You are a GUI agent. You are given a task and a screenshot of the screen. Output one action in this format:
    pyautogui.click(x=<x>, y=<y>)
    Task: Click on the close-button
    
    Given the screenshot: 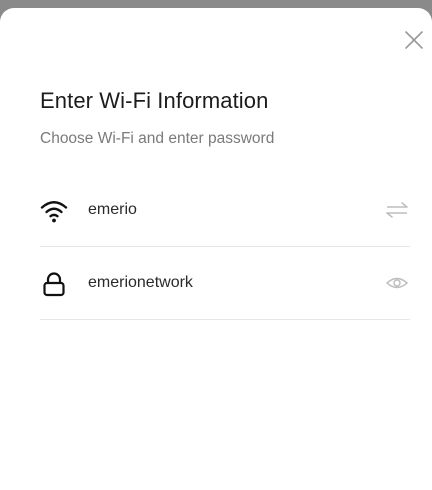 What is the action you would take?
    pyautogui.click(x=414, y=40)
    